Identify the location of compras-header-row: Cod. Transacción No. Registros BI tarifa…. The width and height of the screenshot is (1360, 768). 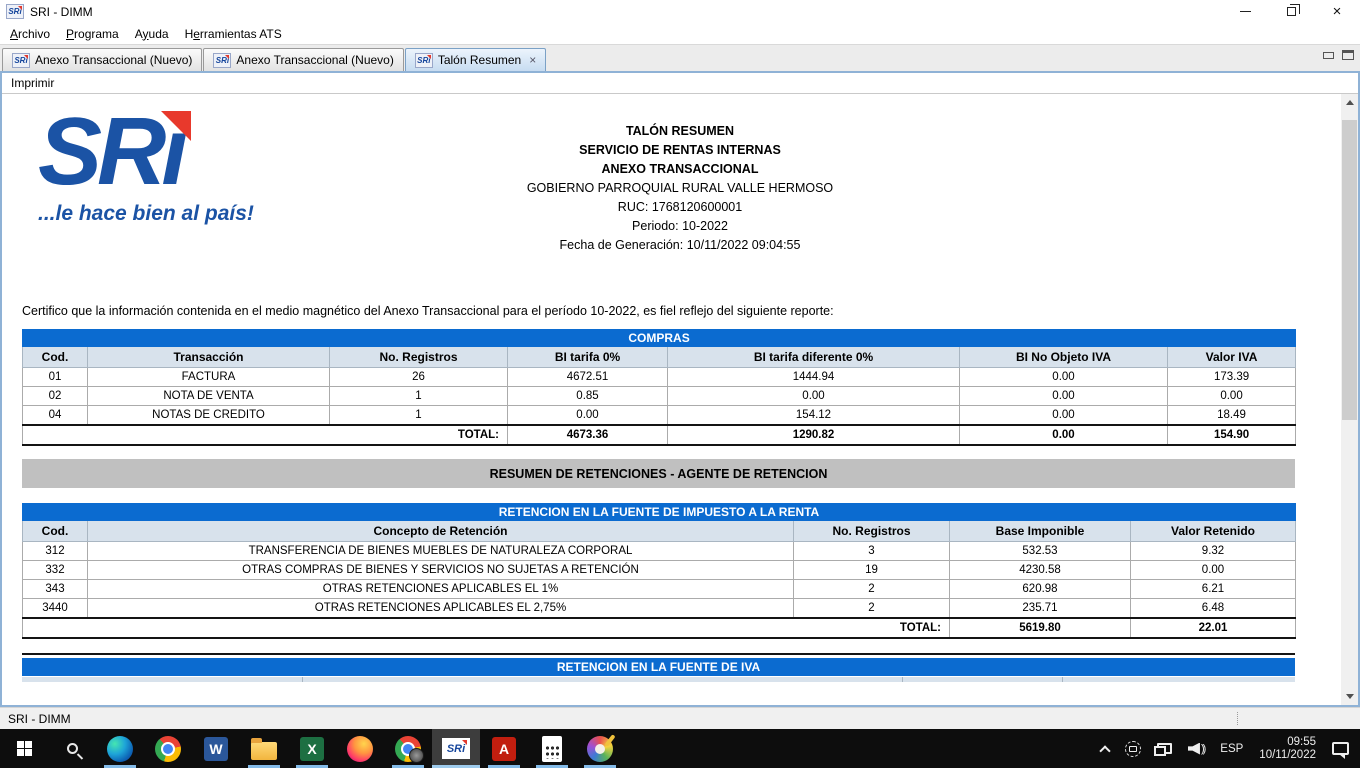
(659, 357).